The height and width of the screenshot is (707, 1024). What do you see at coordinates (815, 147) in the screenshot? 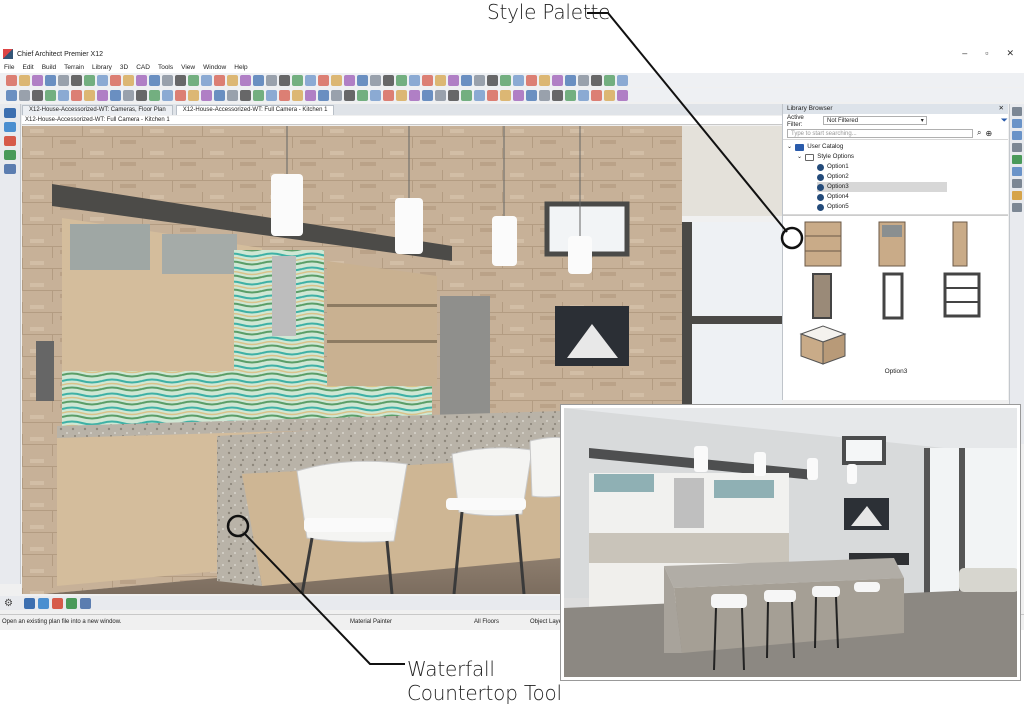
I see `tree-user-catalog: ⌄ User Catalog` at bounding box center [815, 147].